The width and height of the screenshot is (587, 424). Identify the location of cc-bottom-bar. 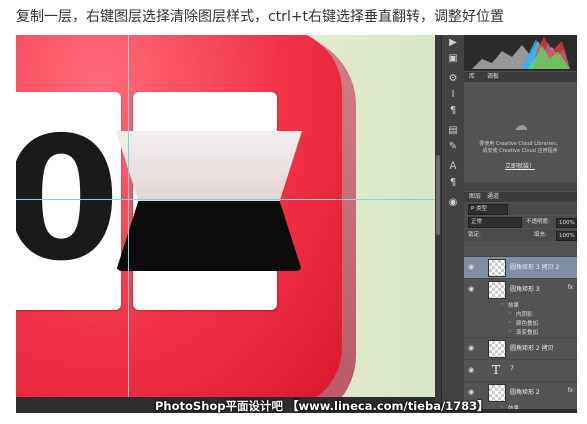
(520, 186).